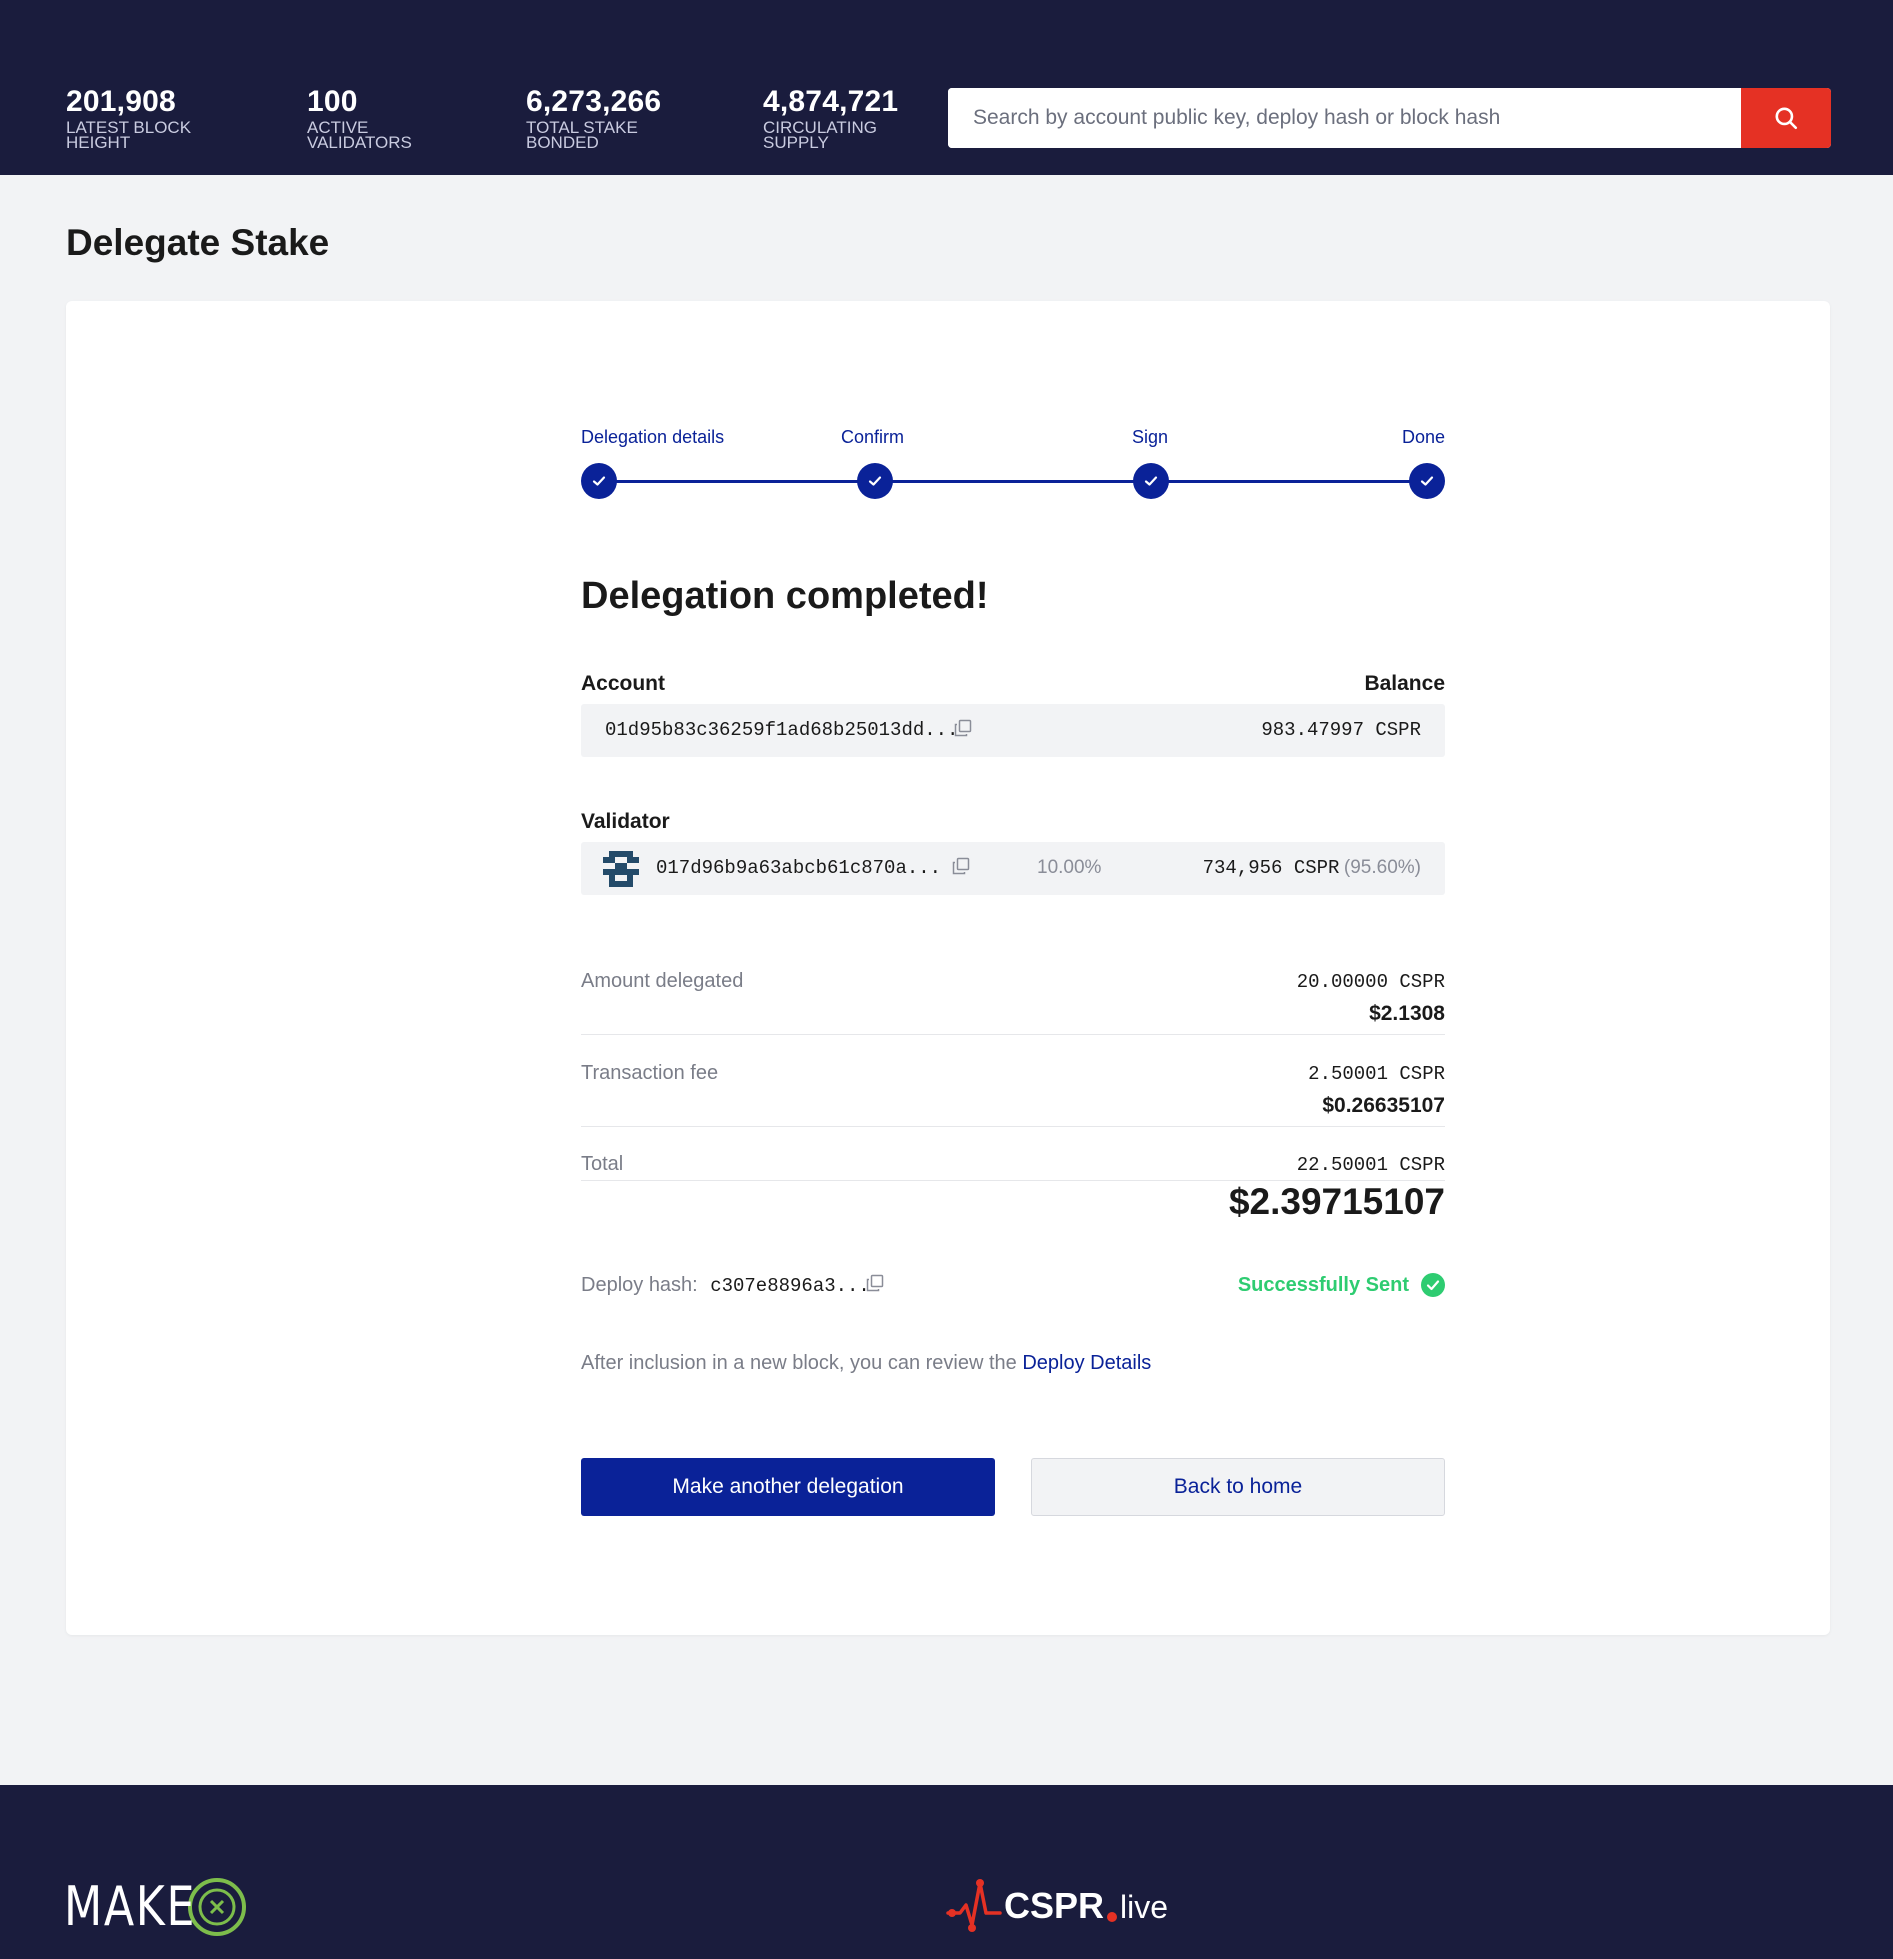 The image size is (1893, 1959). I want to click on deploy-status: Successfully Sent, so click(1341, 1285).